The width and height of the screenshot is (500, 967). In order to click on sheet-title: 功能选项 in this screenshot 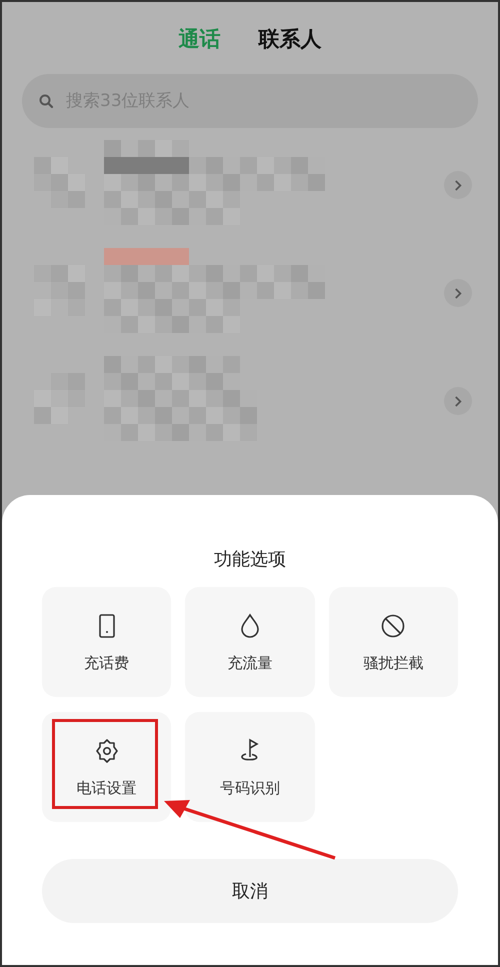, I will do `click(250, 560)`.